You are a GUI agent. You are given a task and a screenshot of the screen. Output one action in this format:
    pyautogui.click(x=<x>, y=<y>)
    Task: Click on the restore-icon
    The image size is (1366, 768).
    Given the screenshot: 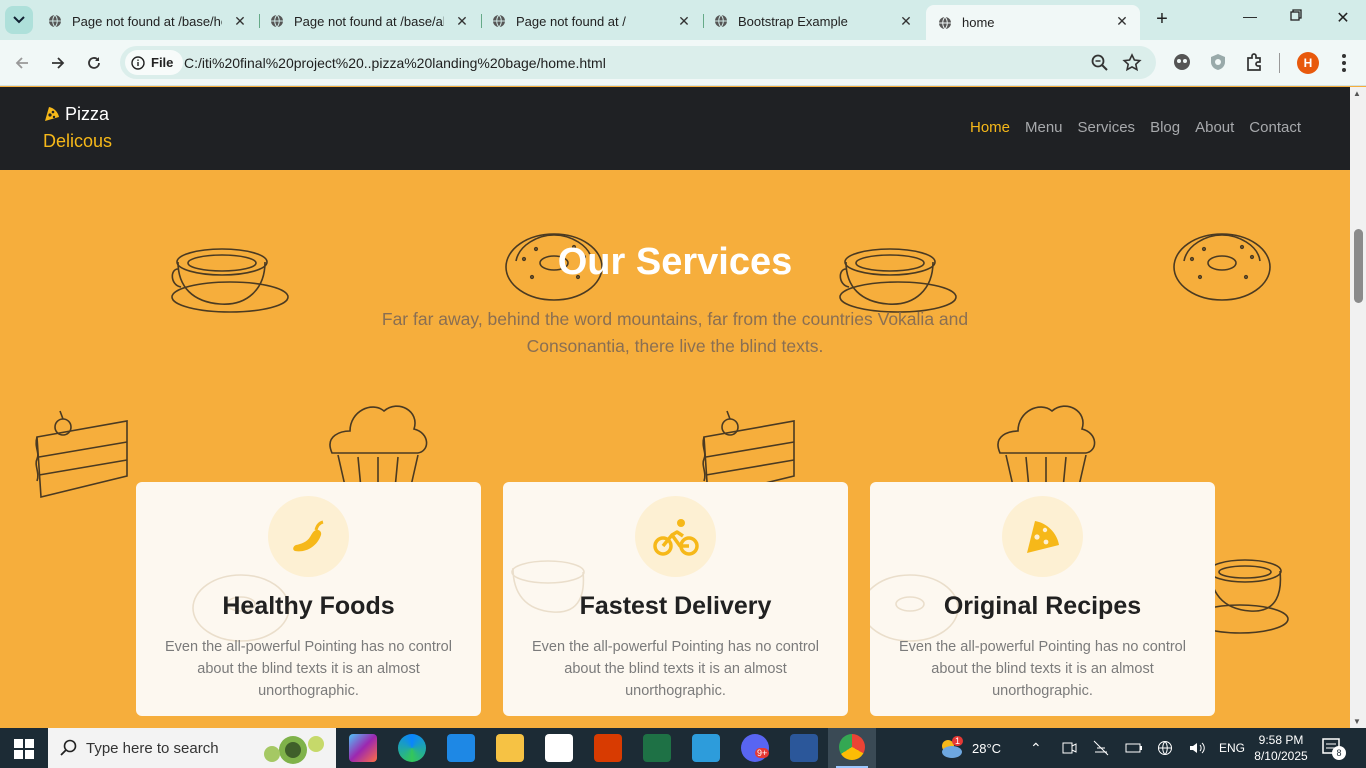 What is the action you would take?
    pyautogui.click(x=1296, y=15)
    